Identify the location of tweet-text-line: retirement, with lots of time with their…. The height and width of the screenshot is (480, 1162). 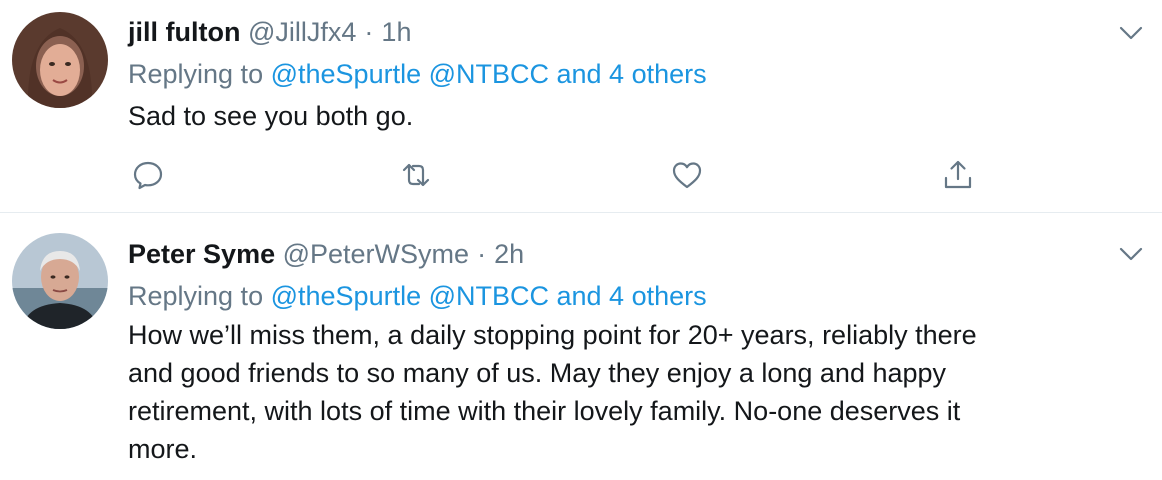
(544, 411).